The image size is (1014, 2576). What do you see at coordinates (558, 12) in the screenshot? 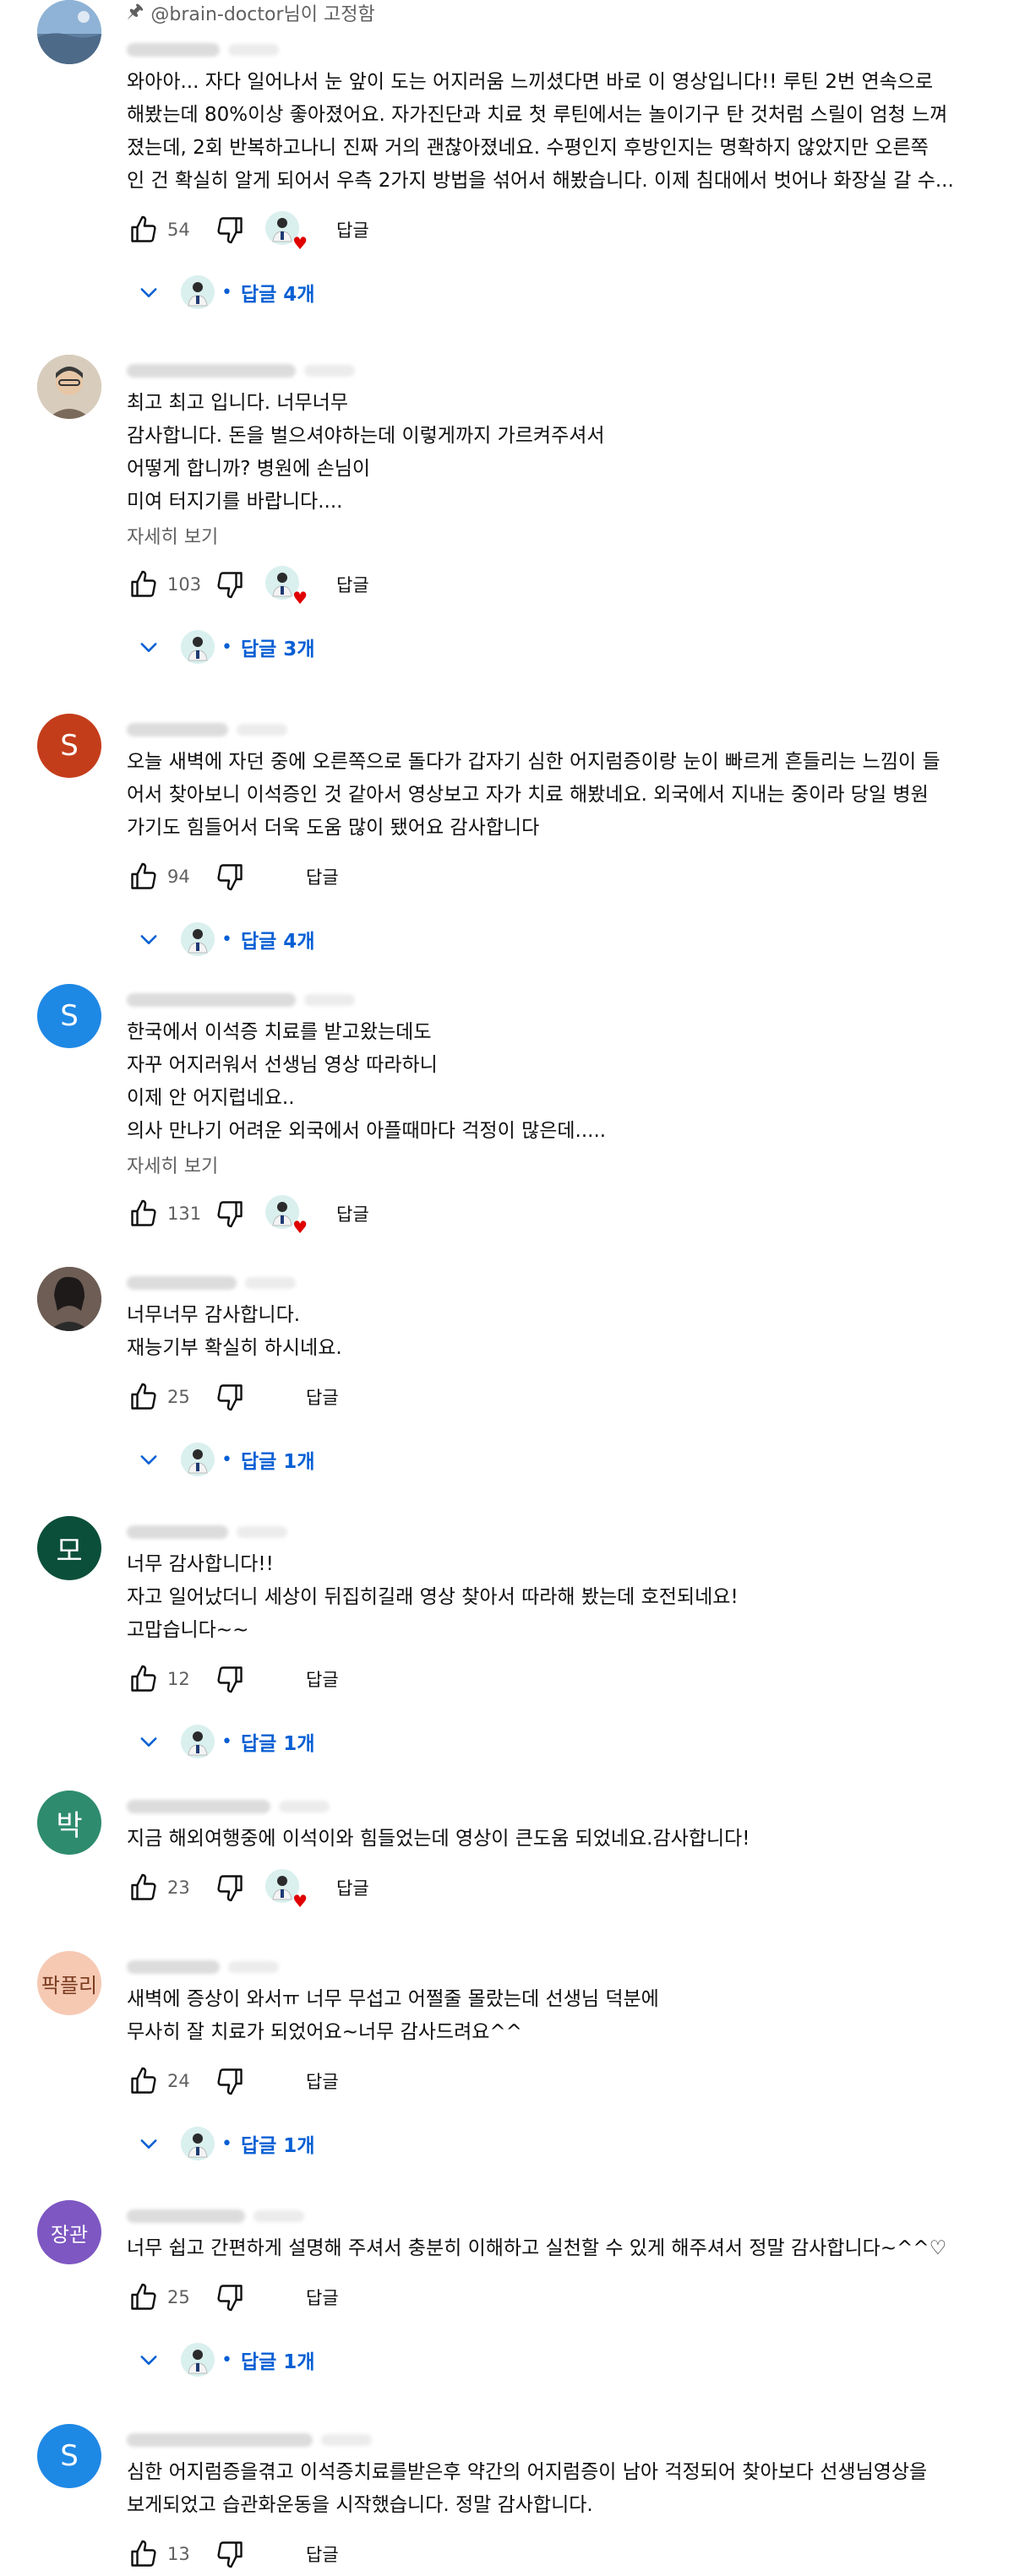
I see `pinned-row: 🖈 @brain-doctor님이 고정함` at bounding box center [558, 12].